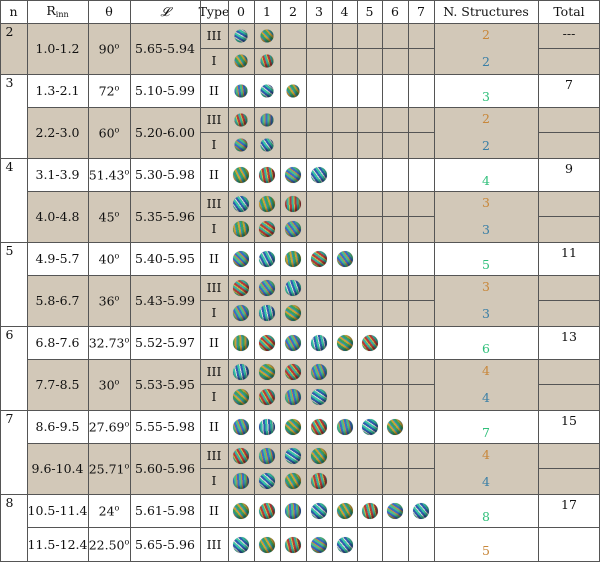  Describe the element at coordinates (569, 84) in the screenshot. I see `row-total: 7` at that location.